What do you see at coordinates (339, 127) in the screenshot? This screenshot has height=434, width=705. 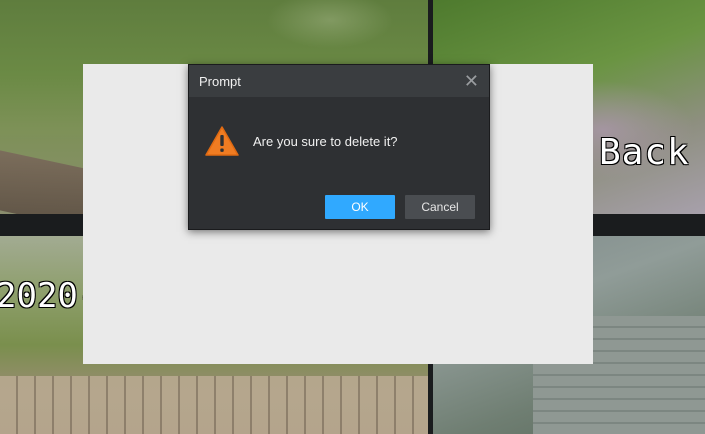 I see `dialog-body: Are you sure to delete it?` at bounding box center [339, 127].